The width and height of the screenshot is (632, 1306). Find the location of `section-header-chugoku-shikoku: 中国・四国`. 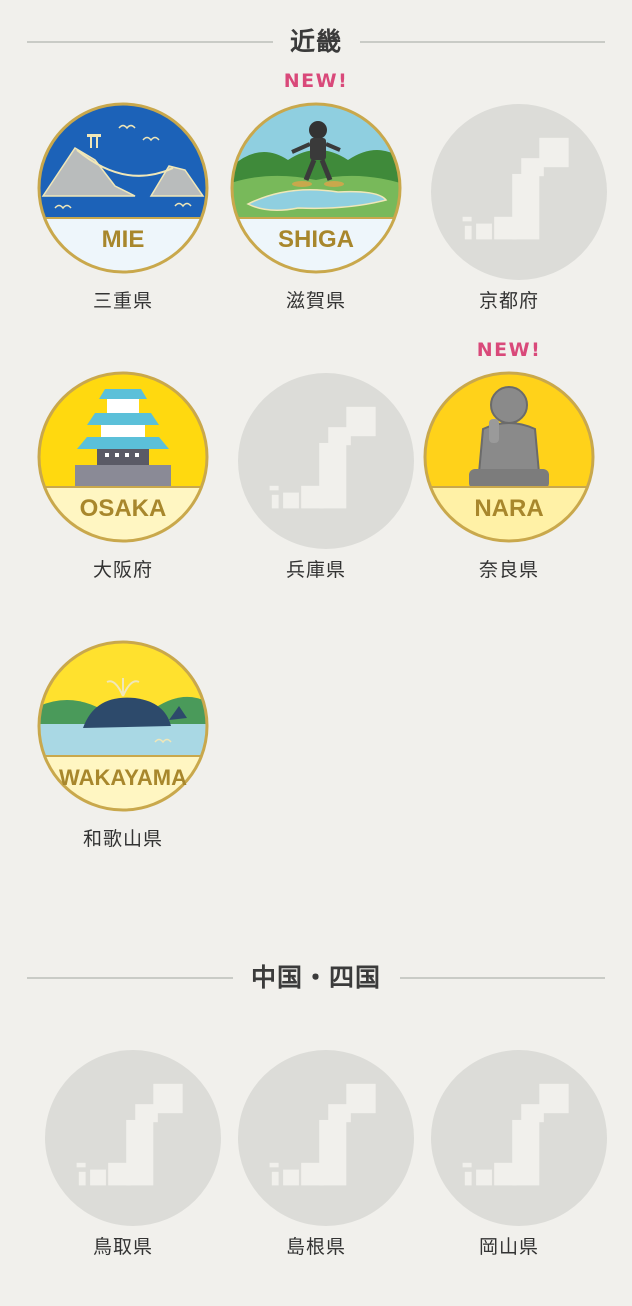

section-header-chugoku-shikoku: 中国・四国 is located at coordinates (316, 978).